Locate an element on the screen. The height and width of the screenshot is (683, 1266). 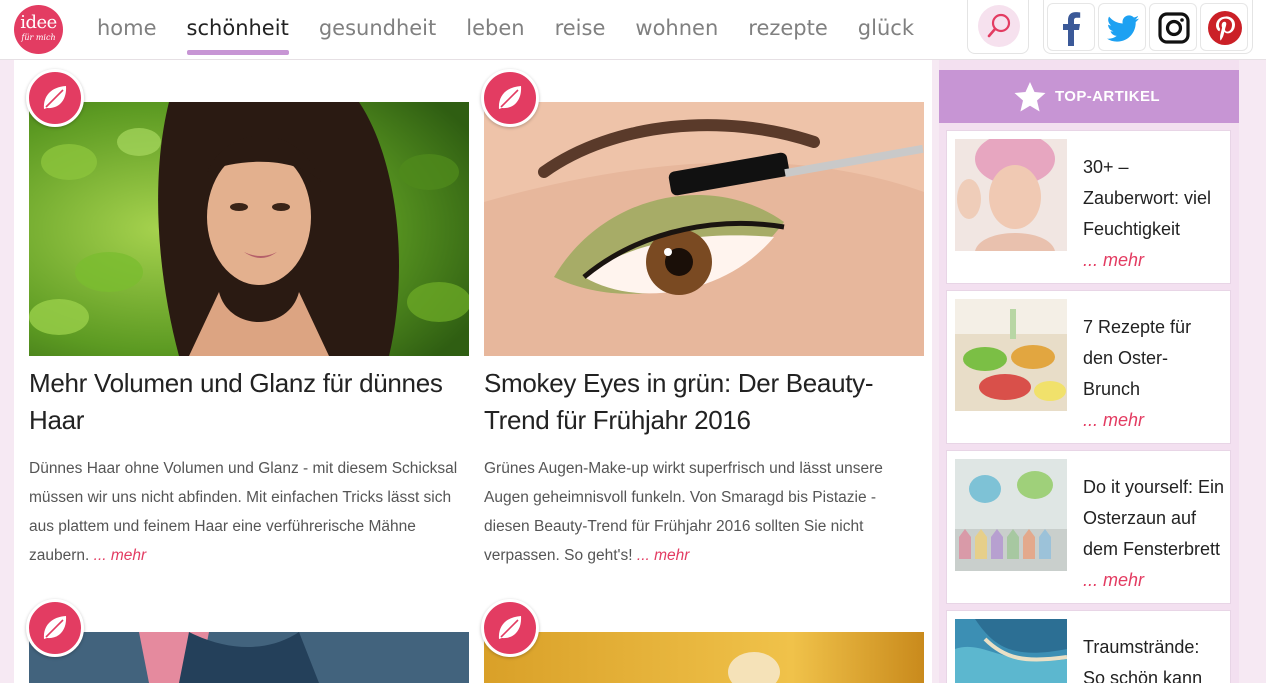
top-articles-label: TOP-ARTIKEL is located at coordinates (1107, 96).